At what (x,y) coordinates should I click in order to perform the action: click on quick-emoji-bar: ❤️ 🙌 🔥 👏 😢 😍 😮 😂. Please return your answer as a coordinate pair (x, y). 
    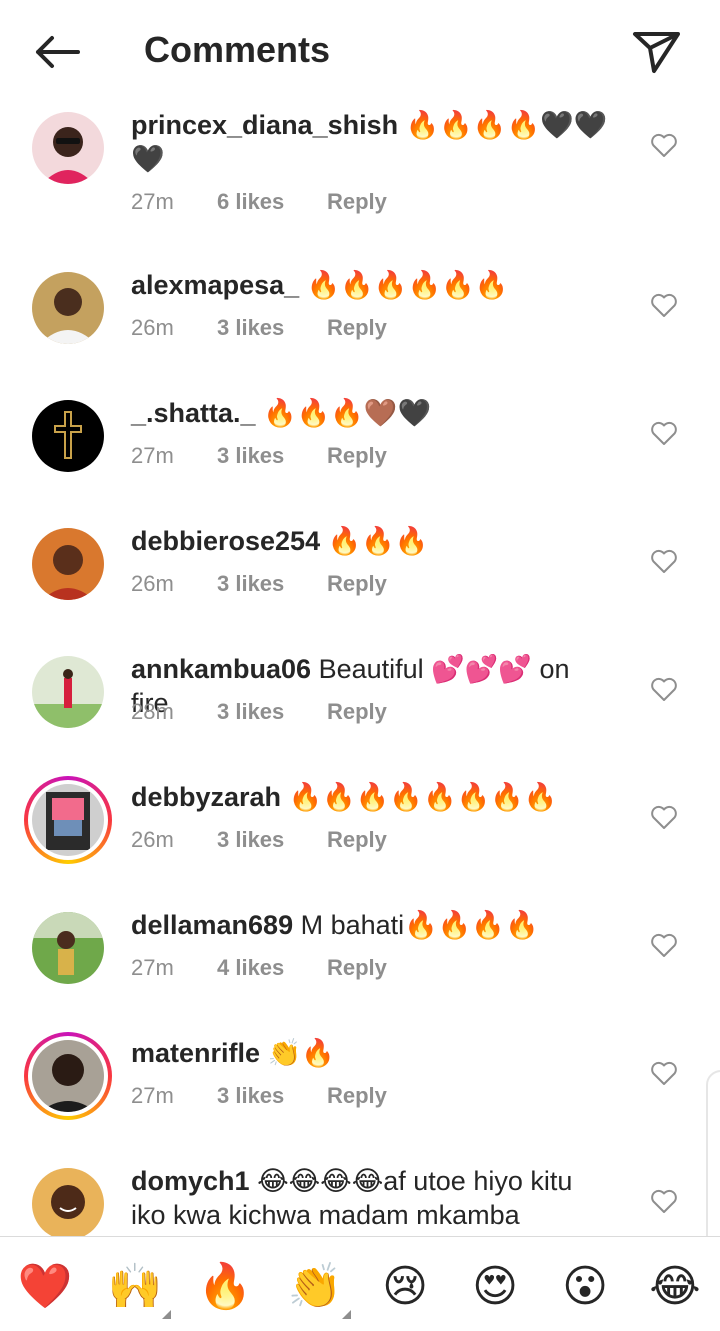
    Looking at the image, I should click on (360, 1283).